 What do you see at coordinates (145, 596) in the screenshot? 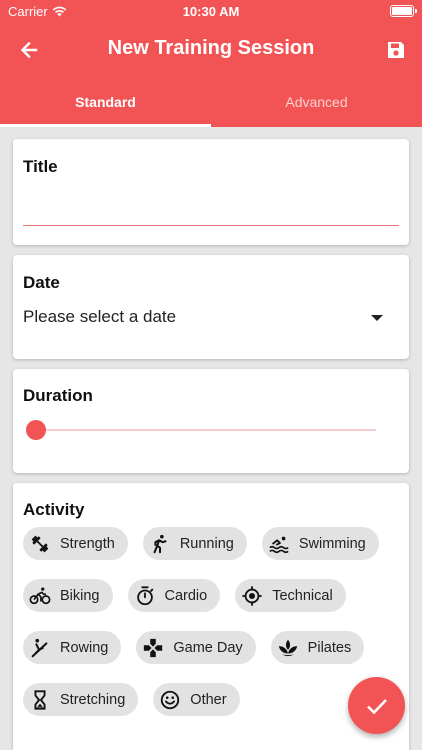
I see `stopwatch-icon` at bounding box center [145, 596].